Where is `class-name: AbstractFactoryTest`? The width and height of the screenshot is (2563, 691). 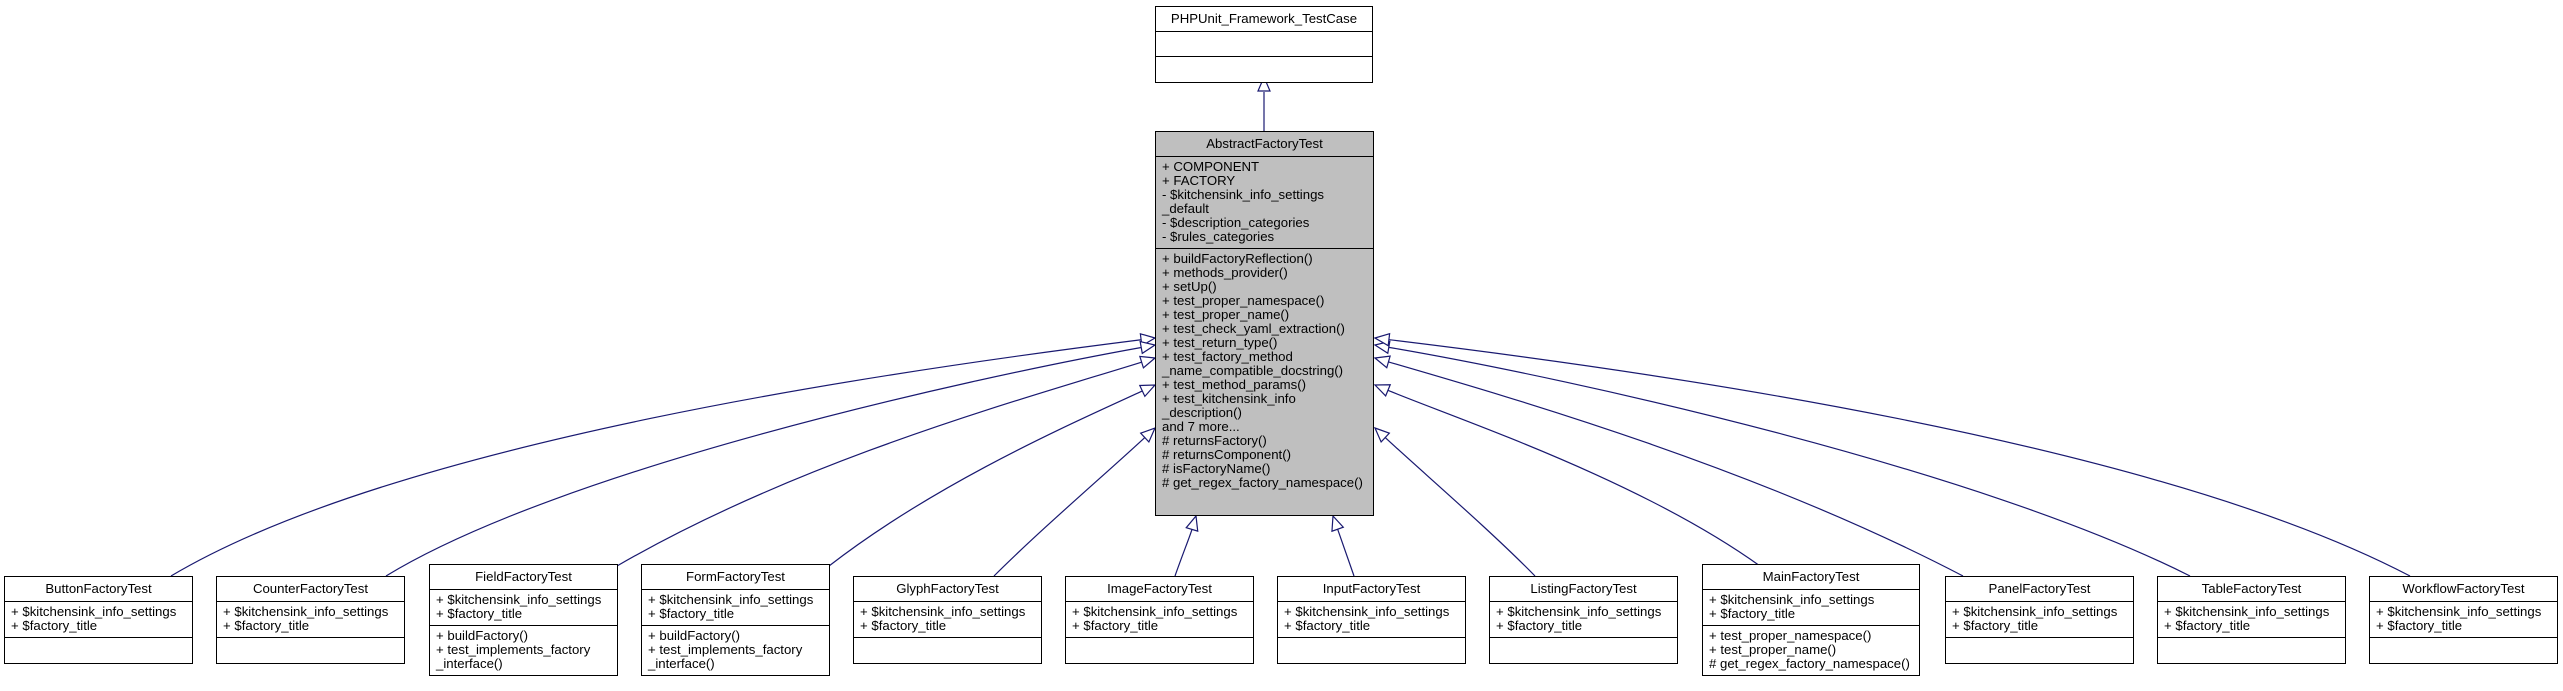 class-name: AbstractFactoryTest is located at coordinates (1264, 144).